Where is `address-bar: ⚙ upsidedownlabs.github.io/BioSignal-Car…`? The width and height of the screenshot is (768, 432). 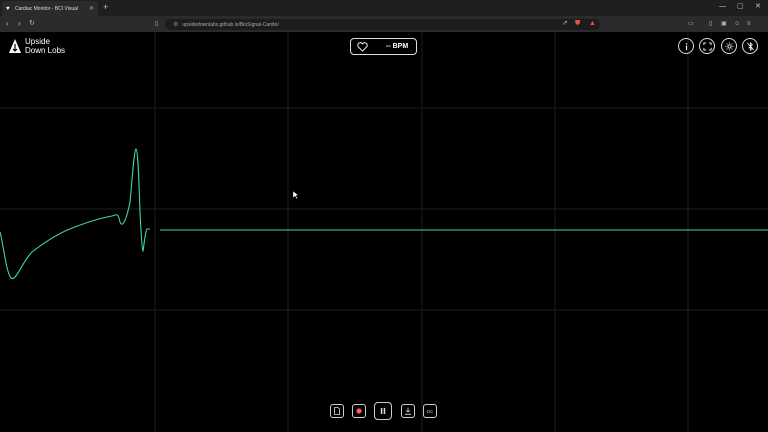 address-bar: ⚙ upsidedownlabs.github.io/BioSignal-Car… is located at coordinates (382, 24).